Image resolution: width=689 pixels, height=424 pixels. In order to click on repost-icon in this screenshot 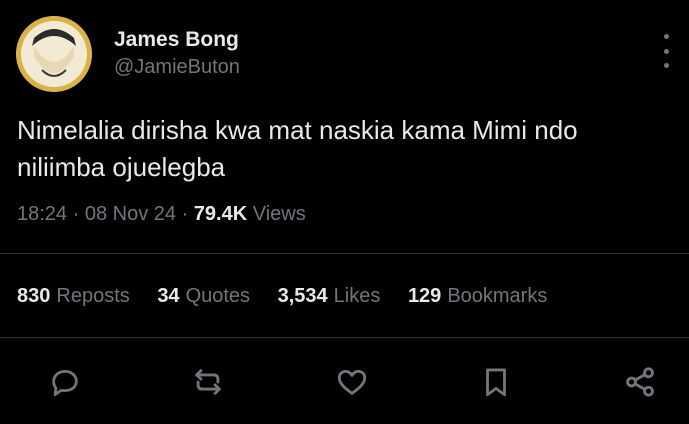, I will do `click(208, 382)`.